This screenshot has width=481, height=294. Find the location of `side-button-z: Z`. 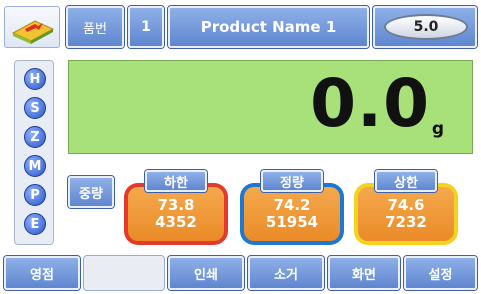

side-button-z: Z is located at coordinates (35, 137).